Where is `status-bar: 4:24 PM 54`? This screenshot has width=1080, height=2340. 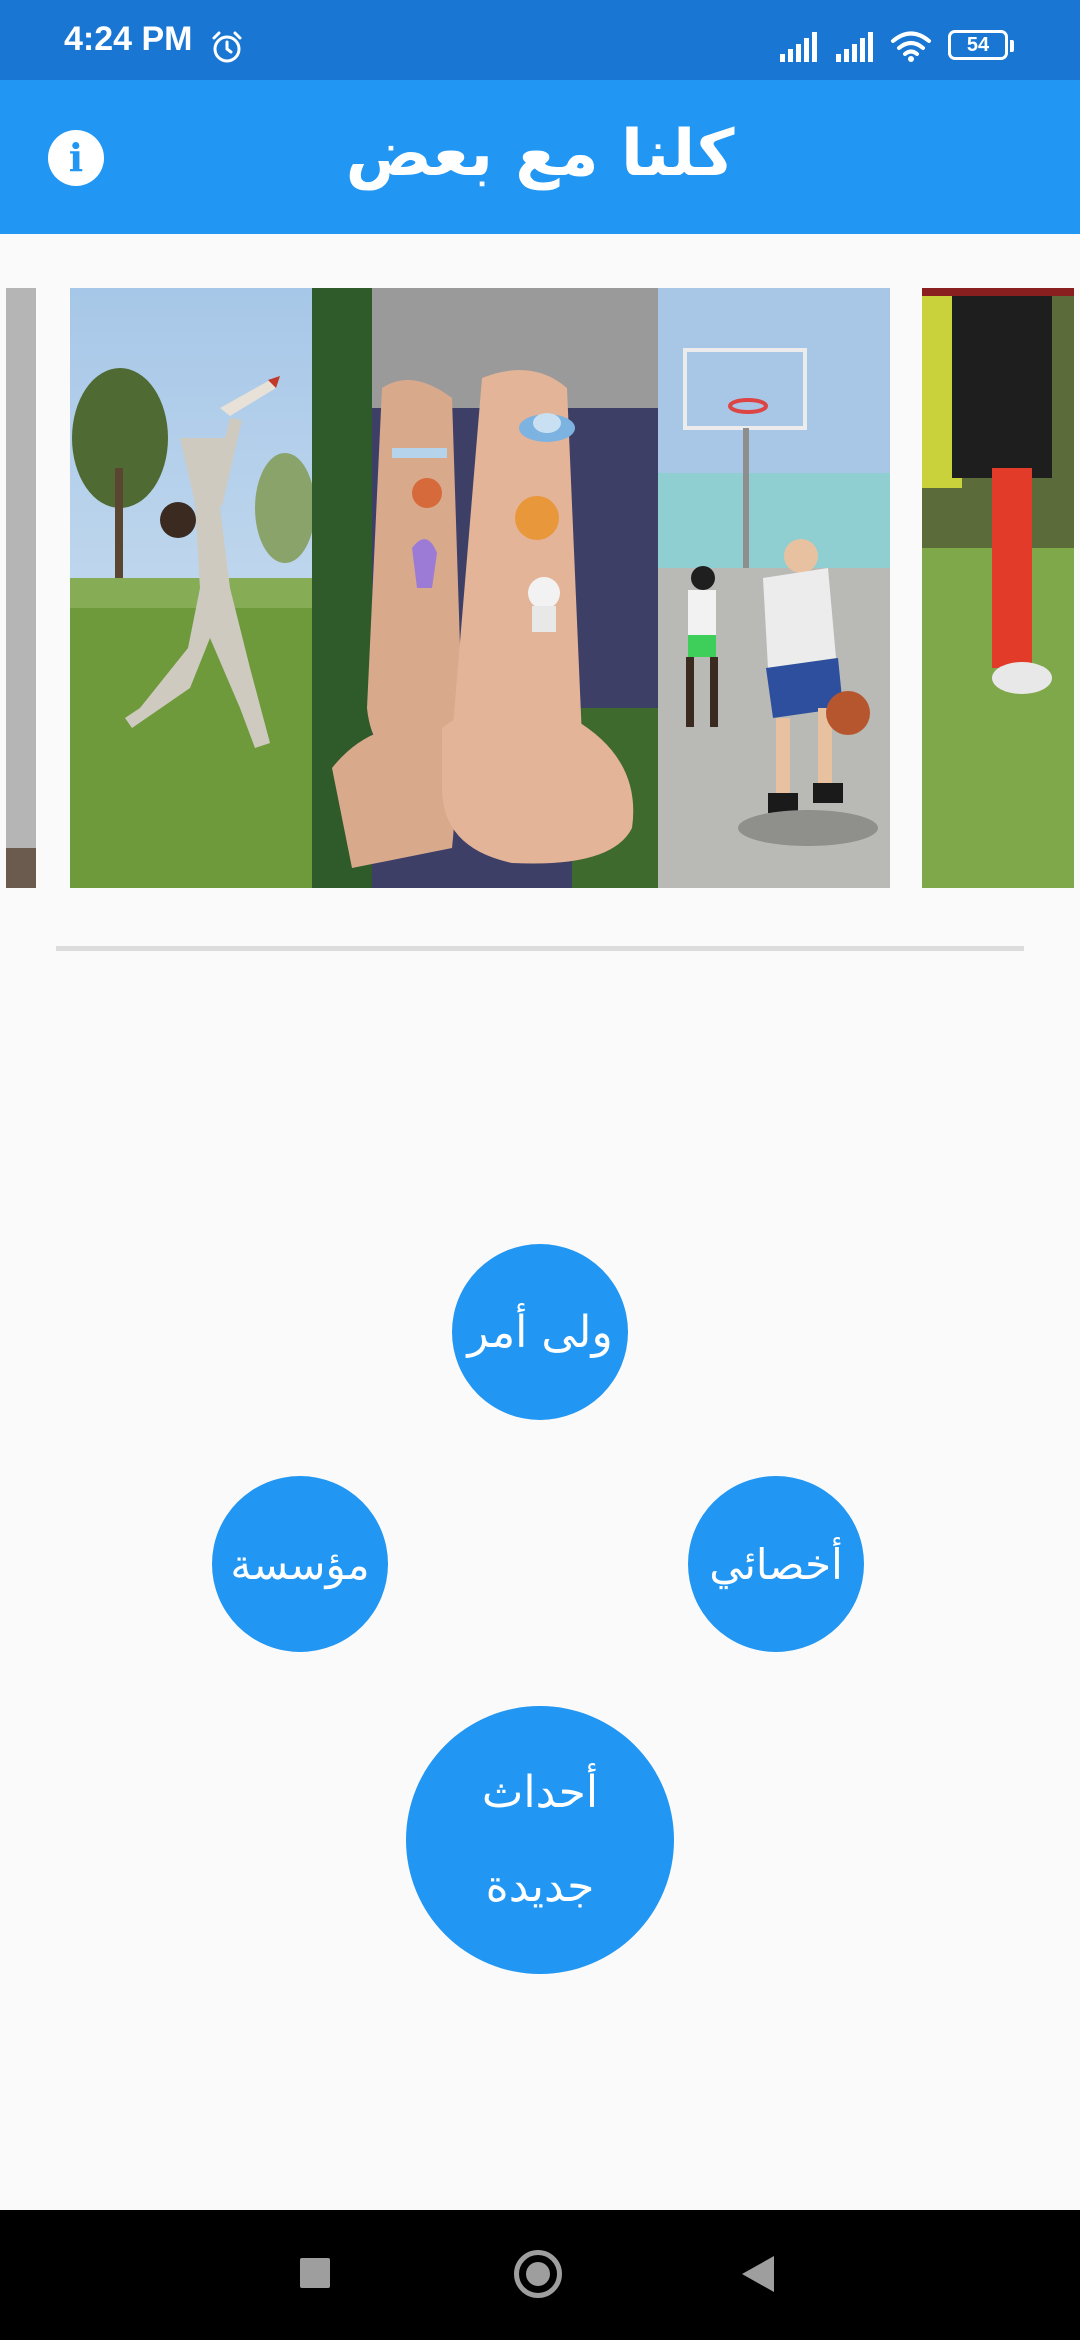 status-bar: 4:24 PM 54 is located at coordinates (540, 40).